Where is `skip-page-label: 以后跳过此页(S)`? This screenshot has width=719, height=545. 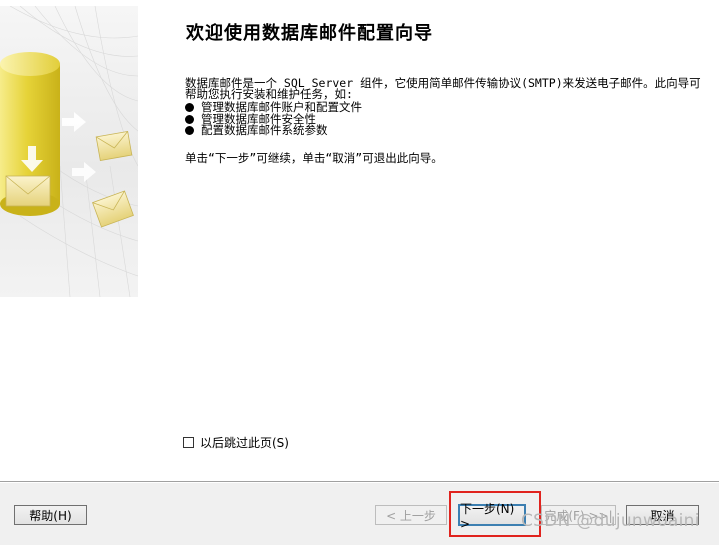 skip-page-label: 以后跳过此页(S) is located at coordinates (244, 443).